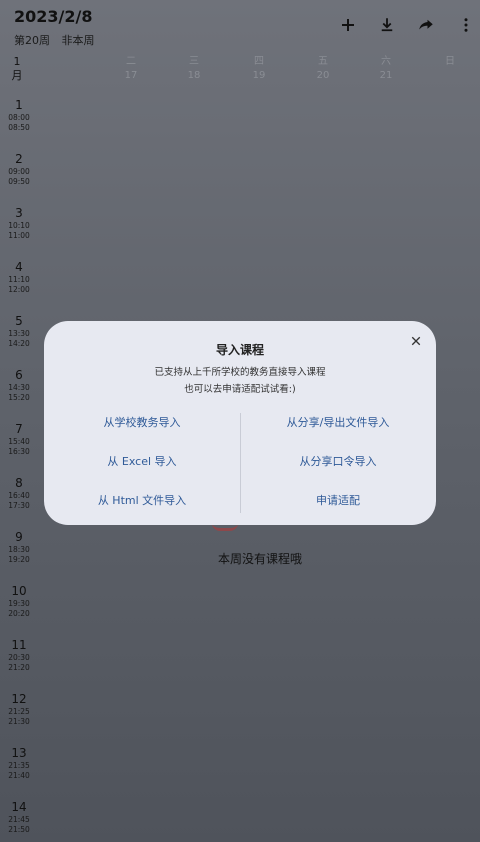 The image size is (480, 842). Describe the element at coordinates (19, 225) in the screenshot. I see `slot-start: 10:10` at that location.